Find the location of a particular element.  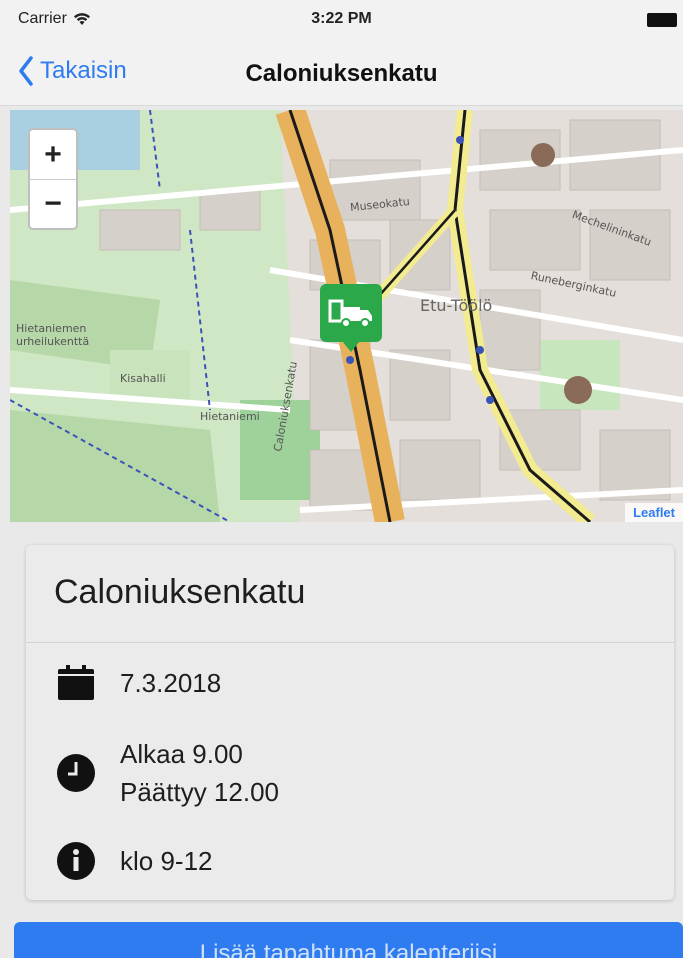

map-attribution: Leaflet is located at coordinates (654, 512).